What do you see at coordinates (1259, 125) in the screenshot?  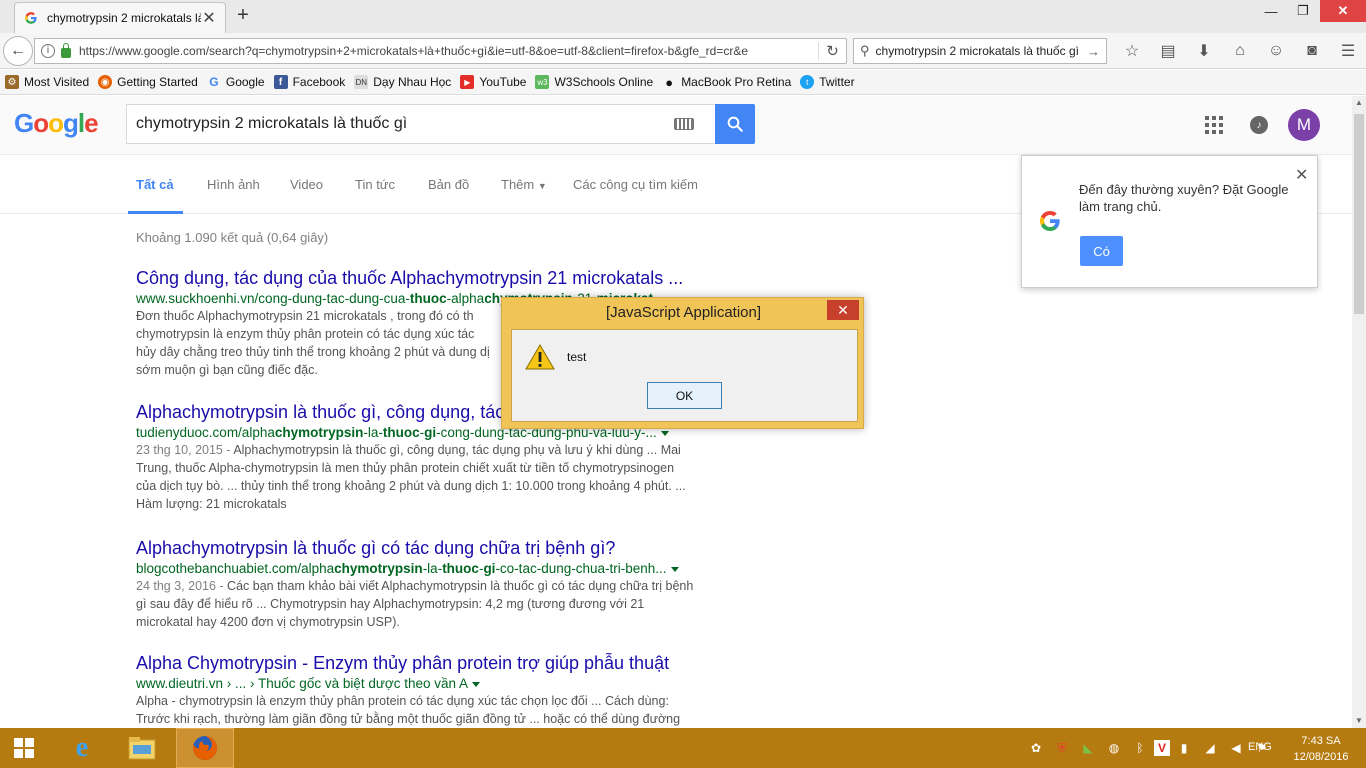 I see `notifications-bell-icon: ♪` at bounding box center [1259, 125].